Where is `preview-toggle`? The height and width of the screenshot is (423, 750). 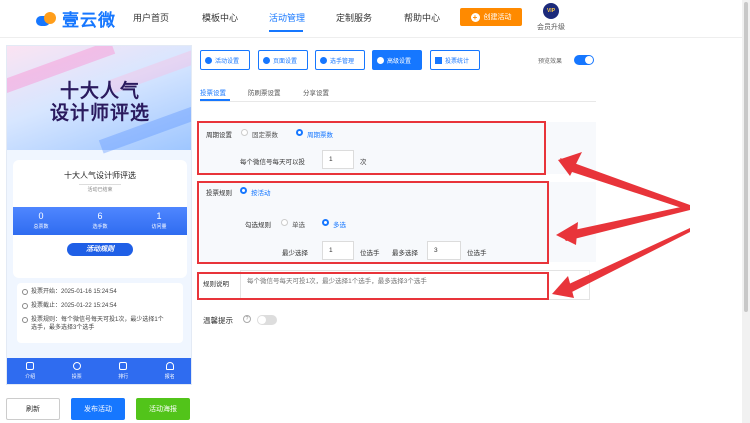
preview-toggle is located at coordinates (584, 60).